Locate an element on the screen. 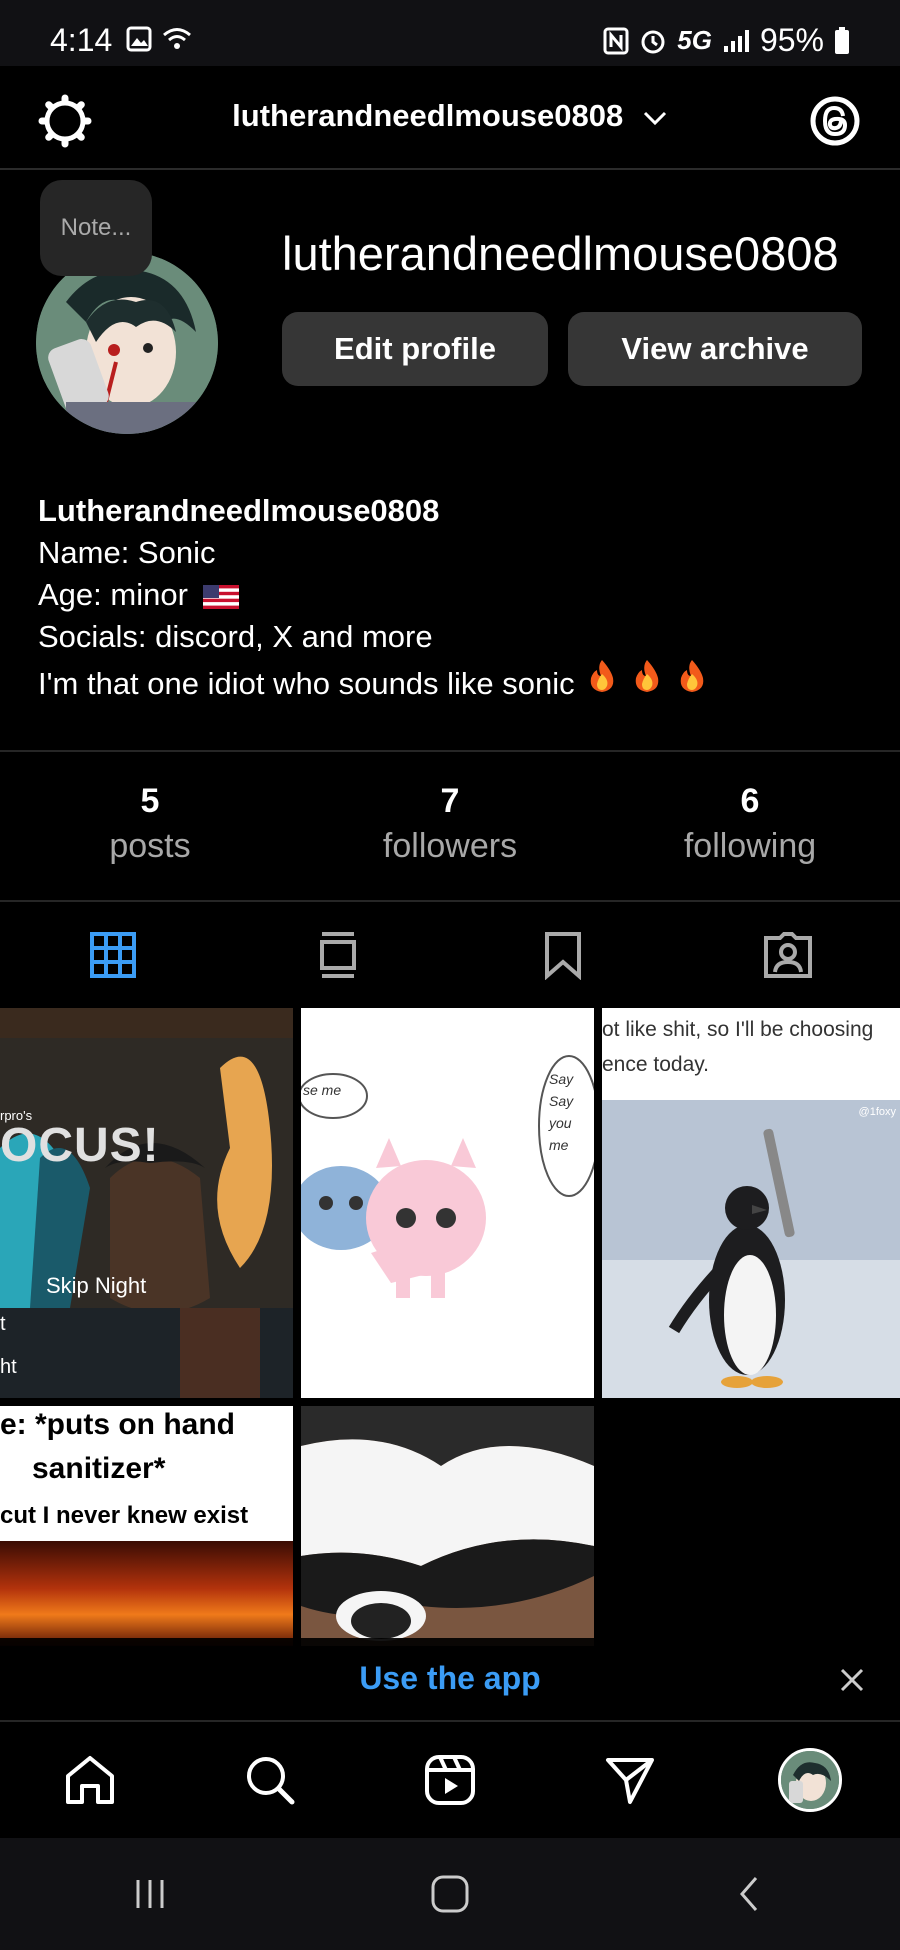 The width and height of the screenshot is (900, 1950). profile-avatar is located at coordinates (127, 343).